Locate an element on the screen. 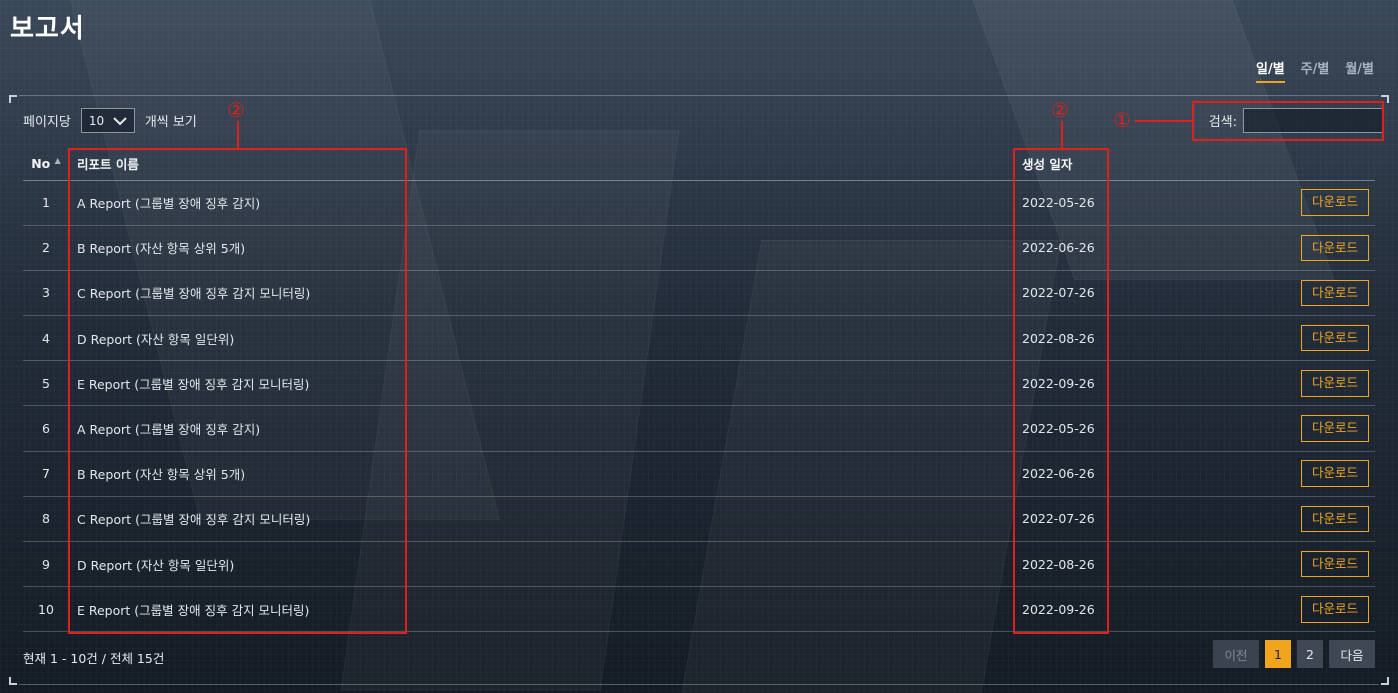  page-length-value: 10 is located at coordinates (96, 120).